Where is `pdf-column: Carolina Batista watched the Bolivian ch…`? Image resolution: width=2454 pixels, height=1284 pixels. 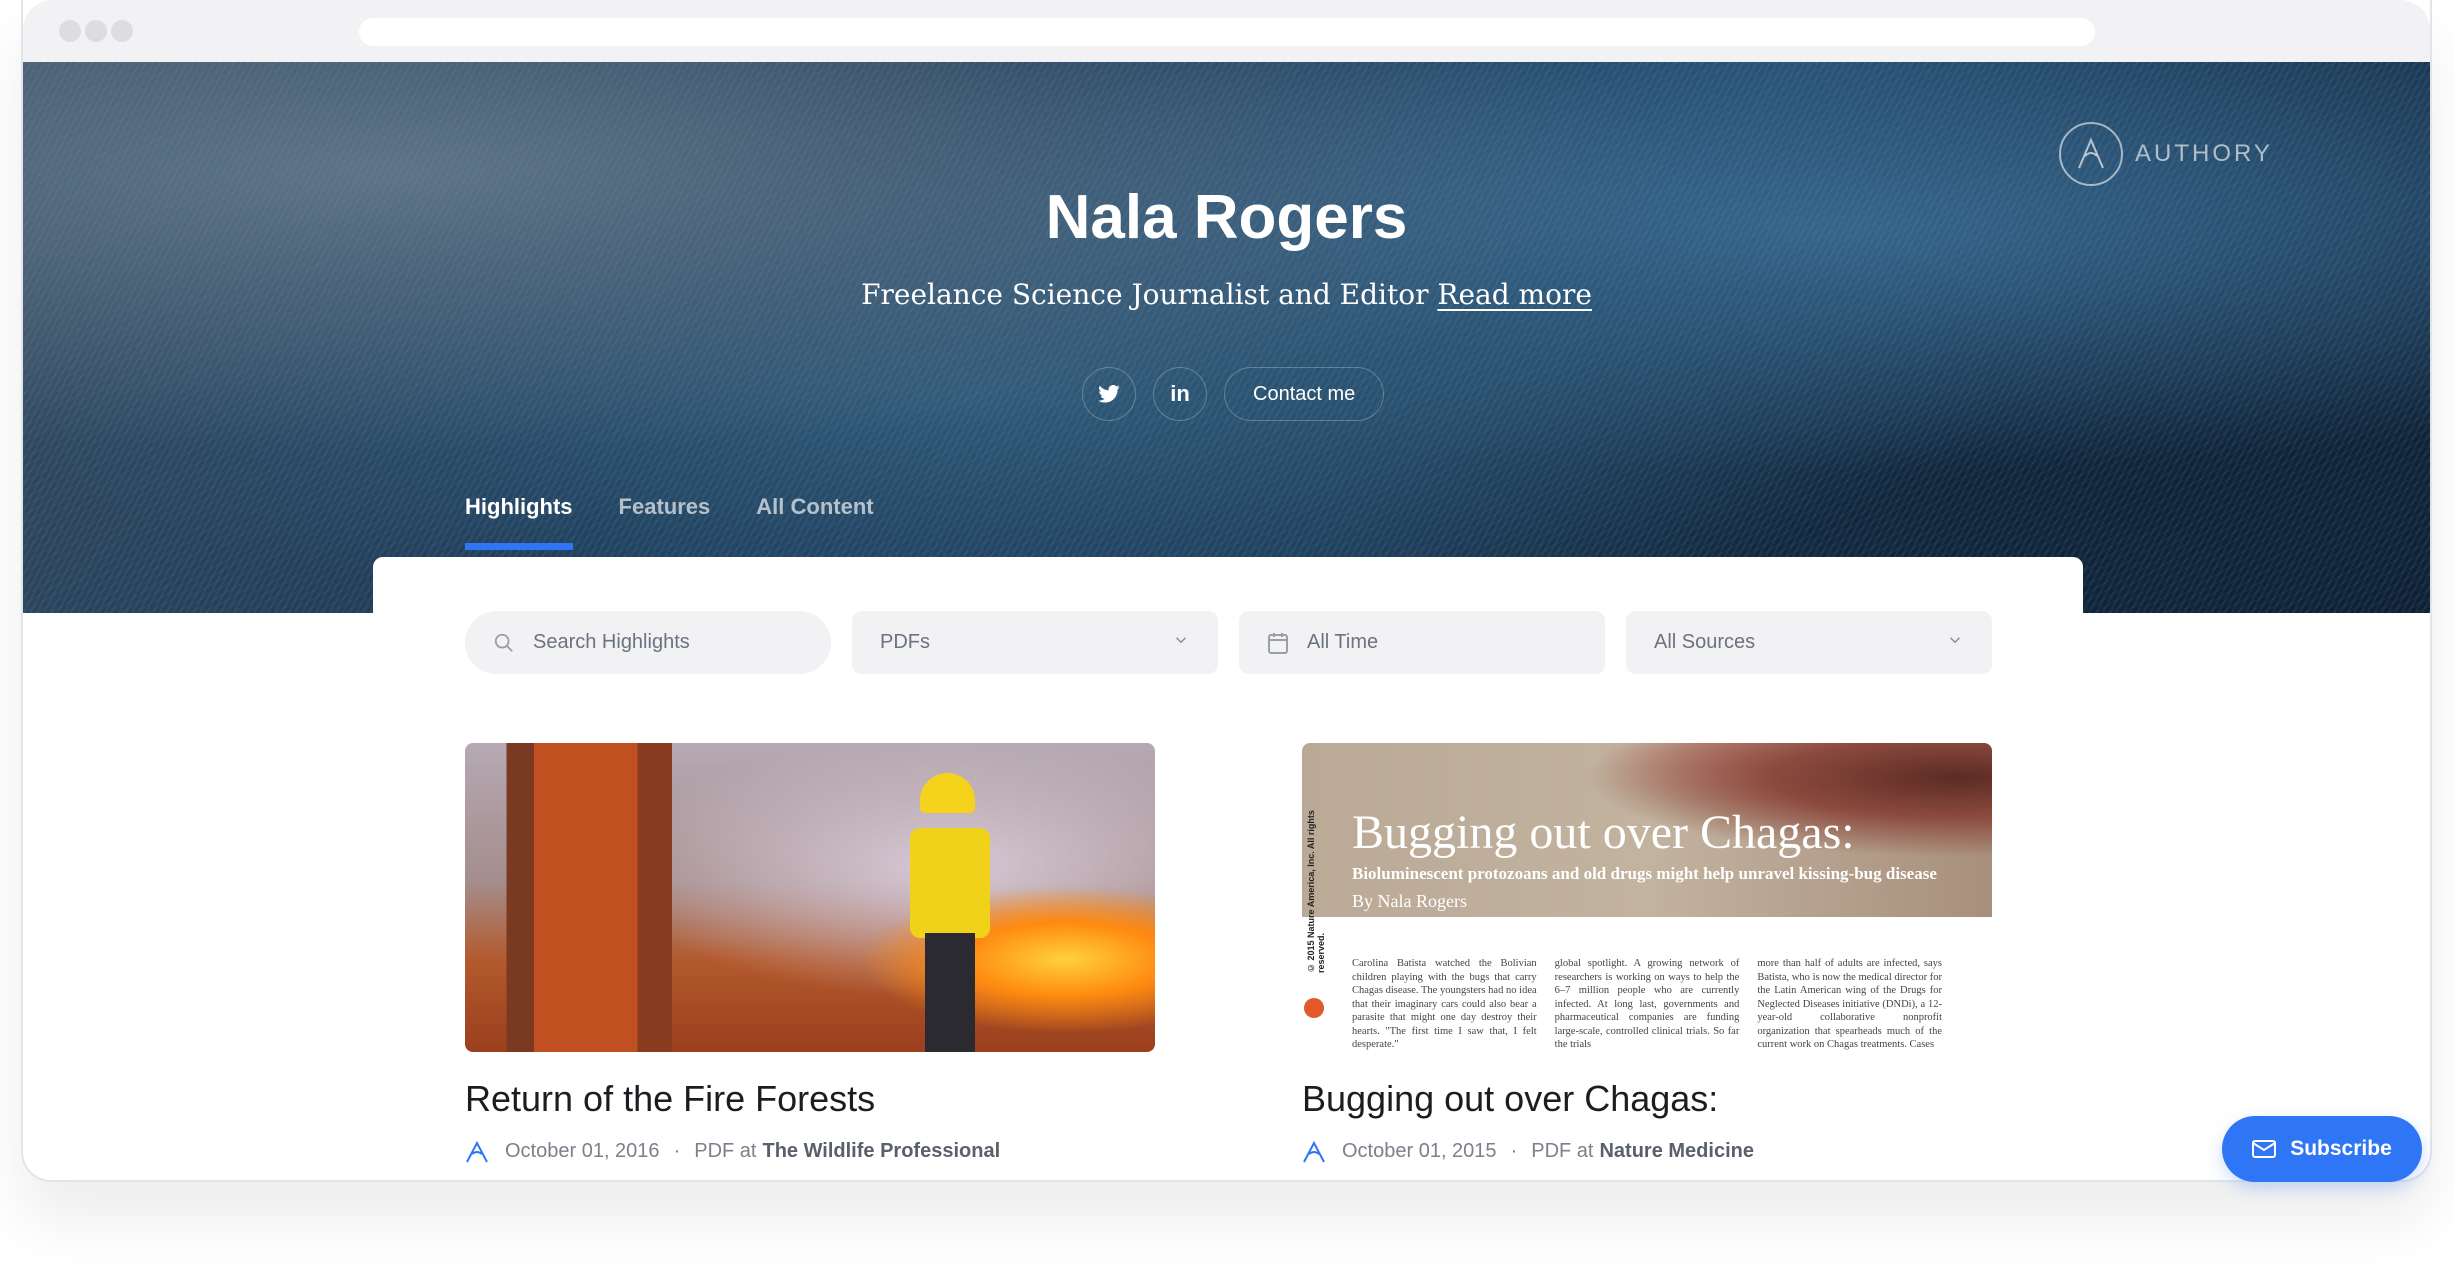
pdf-column: Carolina Batista watched the Bolivian ch… is located at coordinates (1444, 1004).